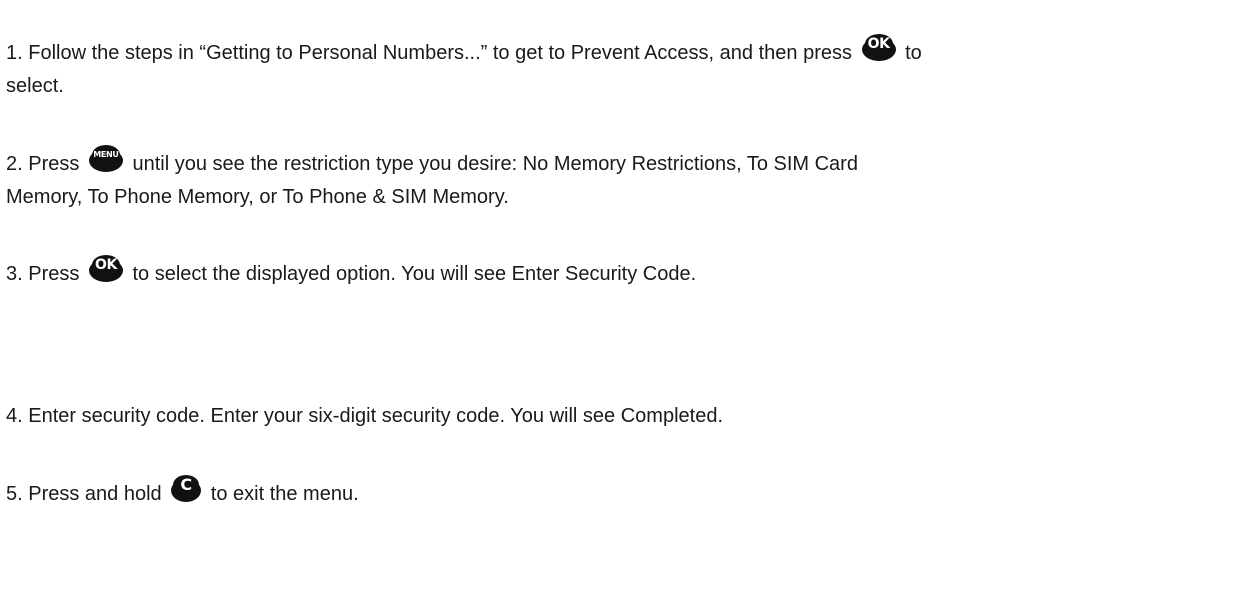 Image resolution: width=1252 pixels, height=609 pixels. I want to click on step-2-text: 2. Press, so click(43, 164).